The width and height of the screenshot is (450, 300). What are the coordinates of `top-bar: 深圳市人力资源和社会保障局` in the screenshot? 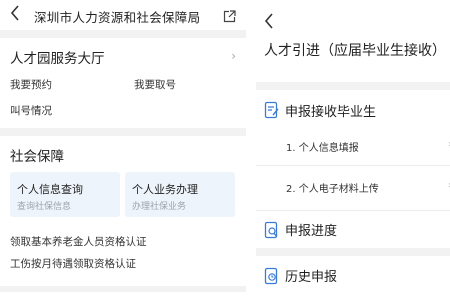 It's located at (123, 15).